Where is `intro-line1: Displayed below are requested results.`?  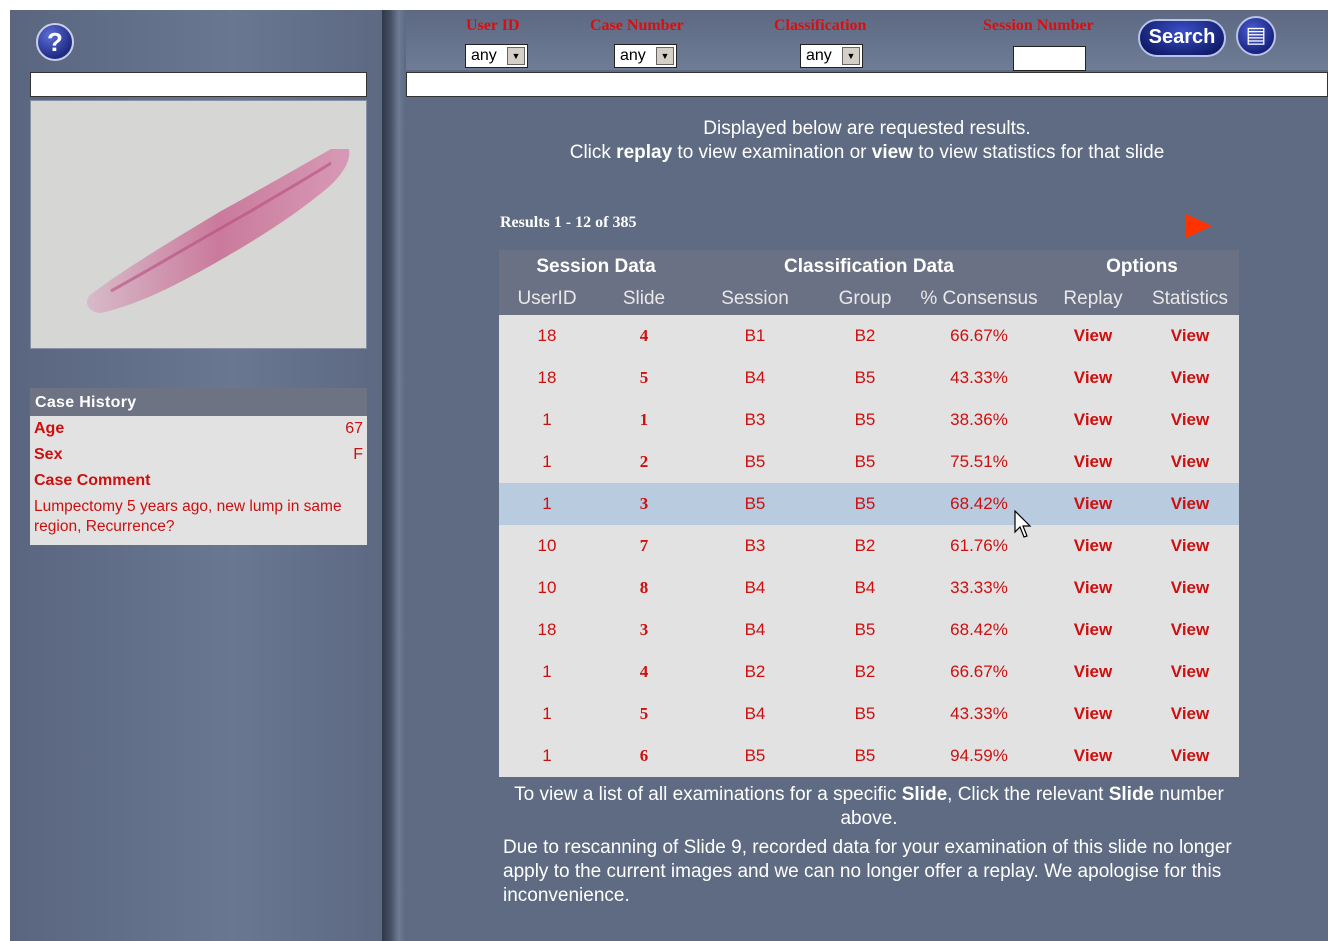
intro-line1: Displayed below are requested results. is located at coordinates (867, 128).